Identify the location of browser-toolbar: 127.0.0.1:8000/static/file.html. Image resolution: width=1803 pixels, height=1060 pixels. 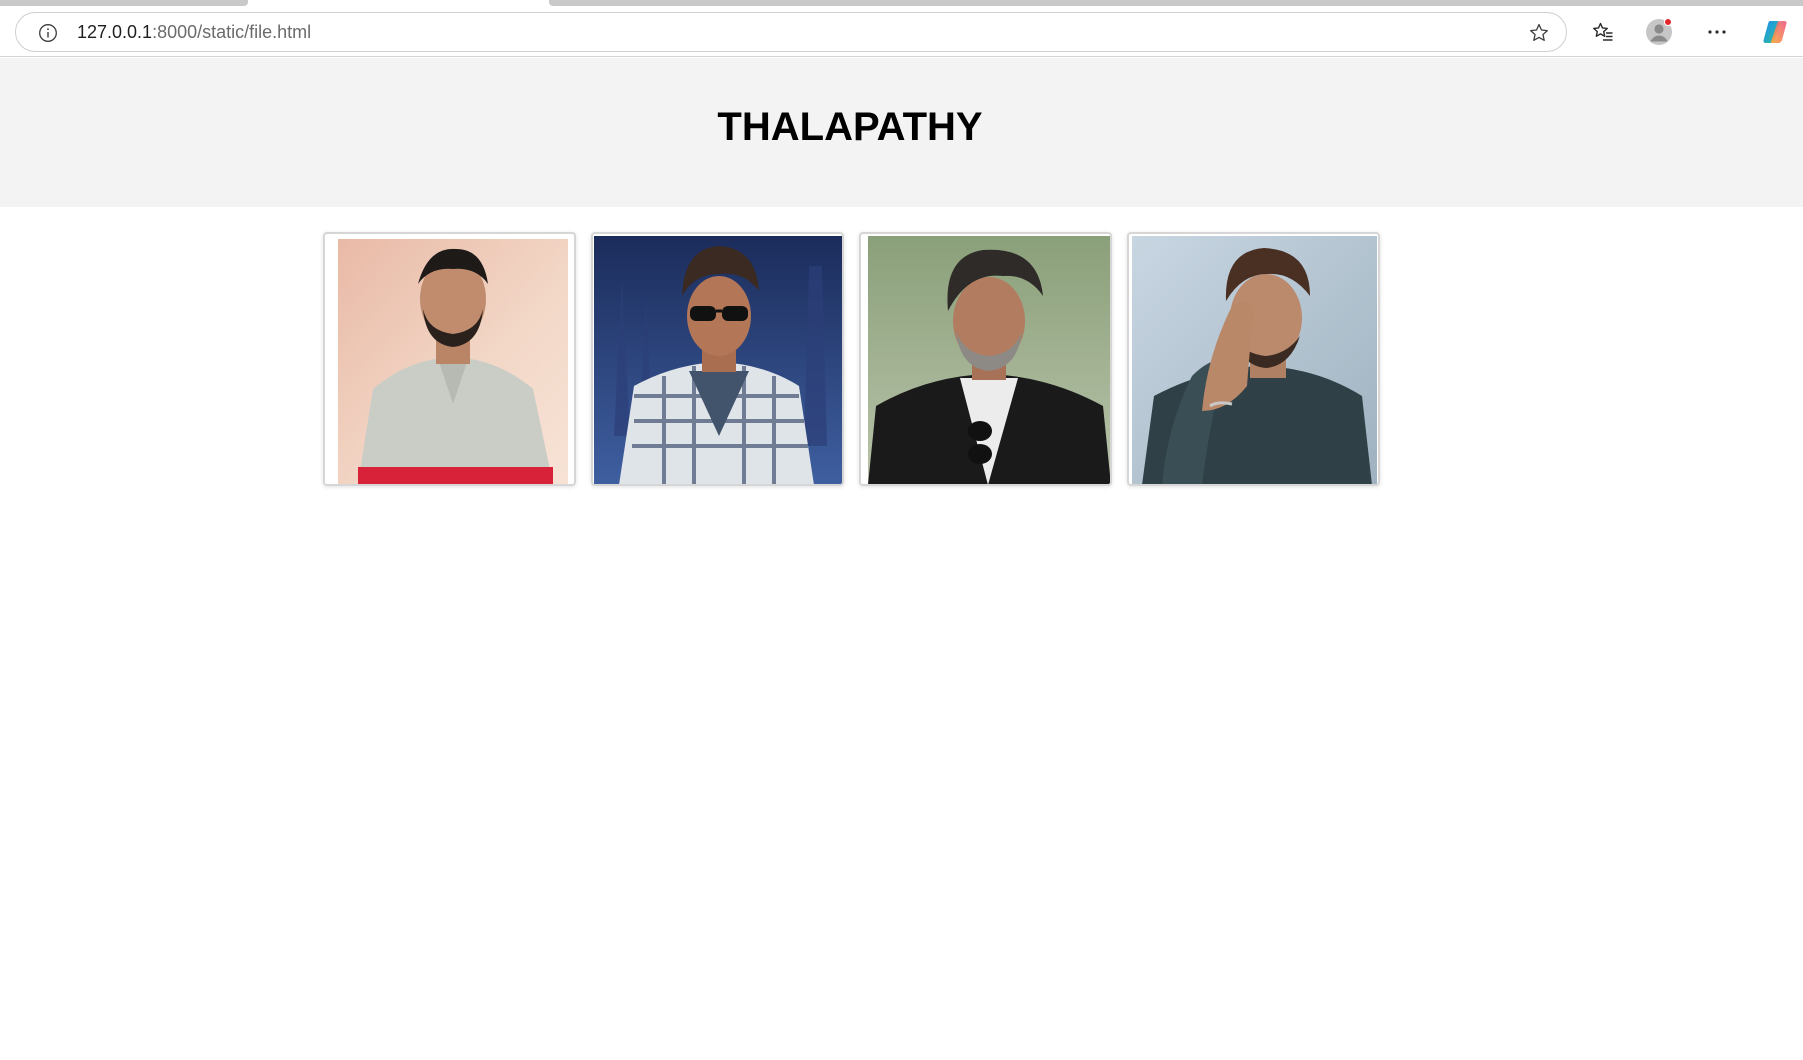
(901, 32).